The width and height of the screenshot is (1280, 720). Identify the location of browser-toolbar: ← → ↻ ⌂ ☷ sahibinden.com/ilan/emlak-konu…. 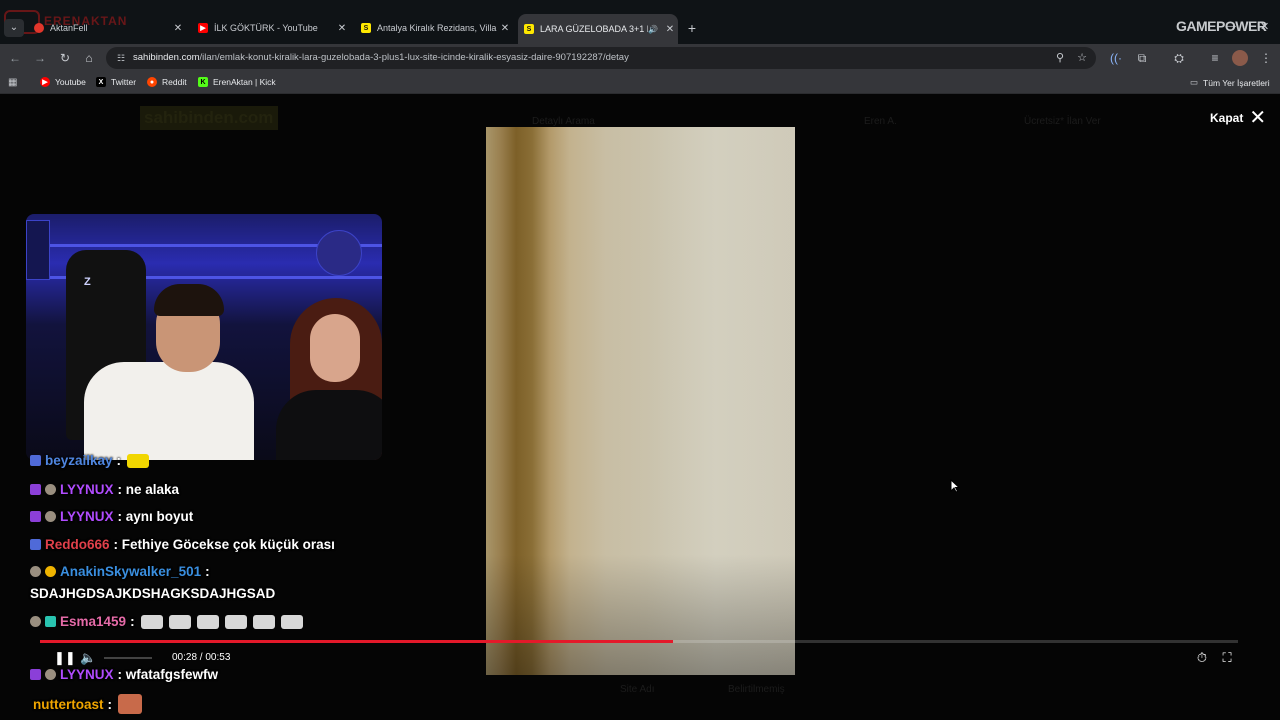
(640, 58).